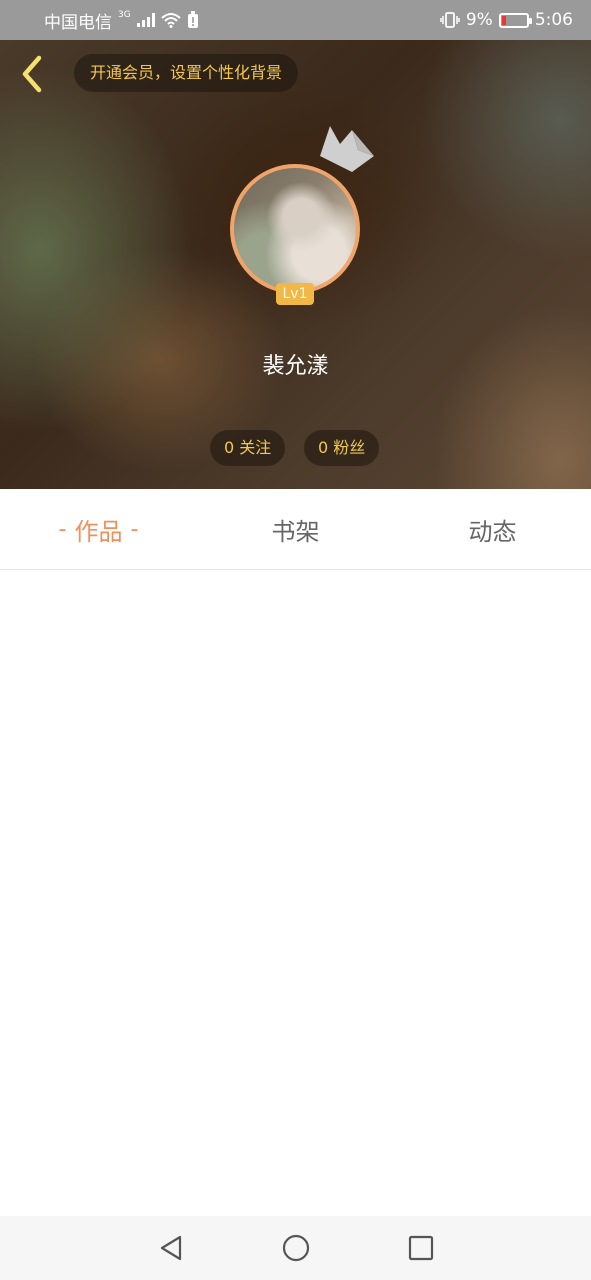  I want to click on battery-icon, so click(515, 20).